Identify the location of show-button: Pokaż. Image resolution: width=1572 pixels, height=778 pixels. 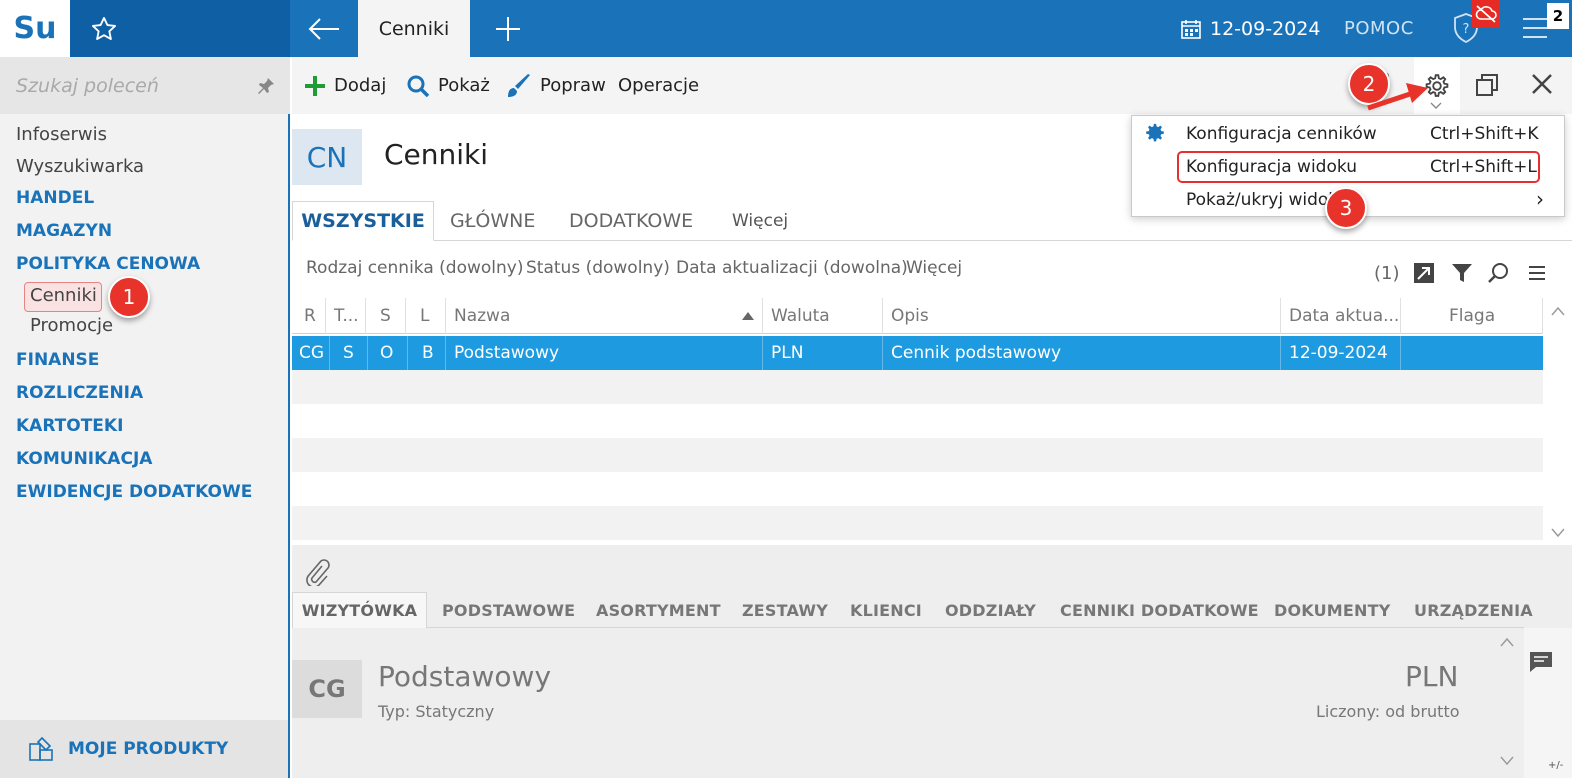
(448, 85).